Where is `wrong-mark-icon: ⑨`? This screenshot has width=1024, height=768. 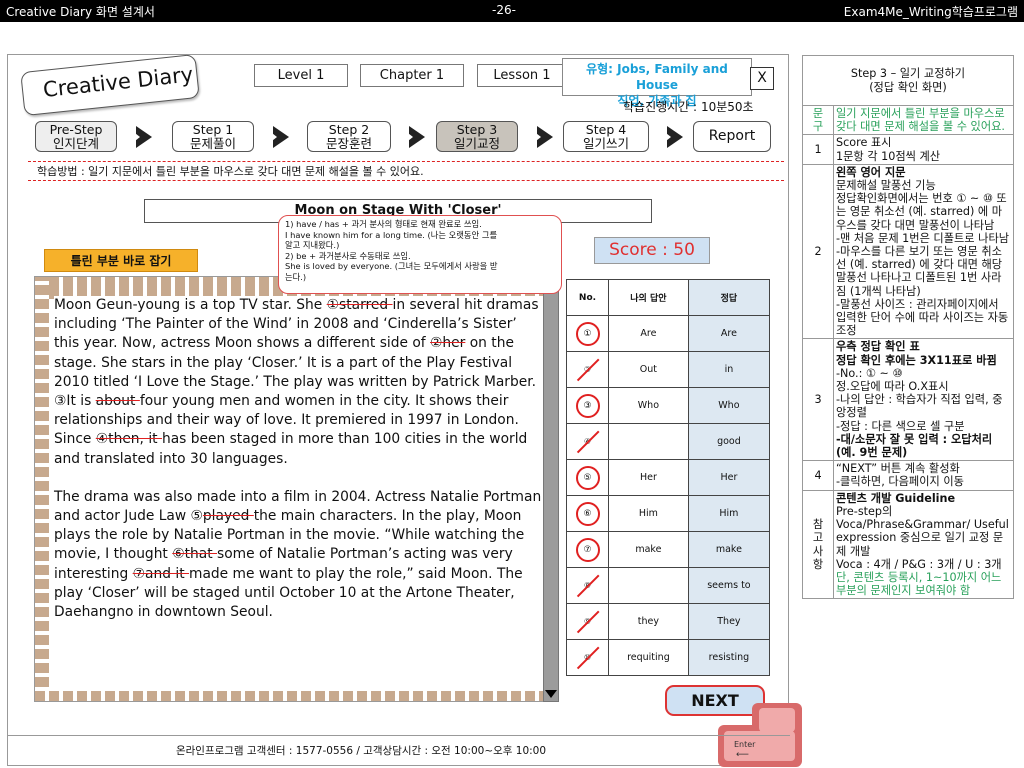 wrong-mark-icon: ⑨ is located at coordinates (588, 622).